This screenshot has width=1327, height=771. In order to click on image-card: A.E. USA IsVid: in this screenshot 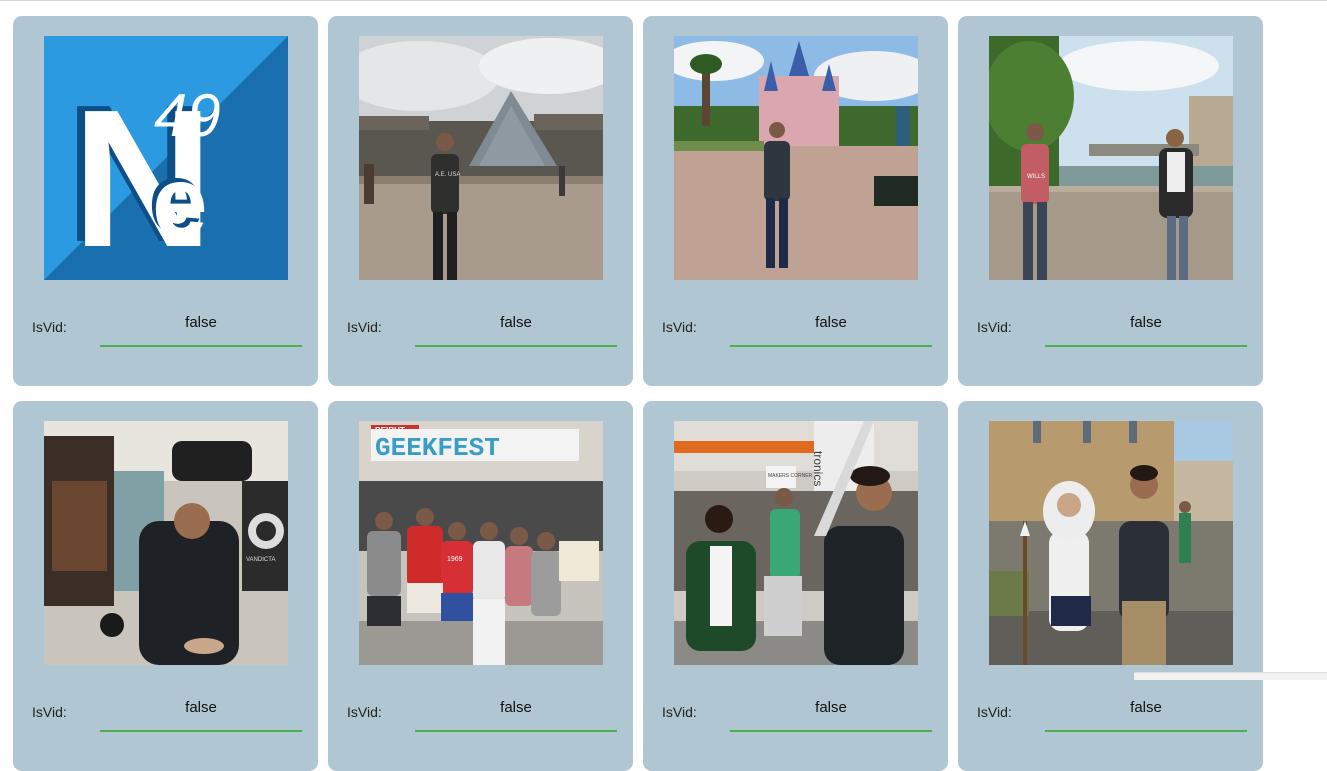, I will do `click(480, 201)`.